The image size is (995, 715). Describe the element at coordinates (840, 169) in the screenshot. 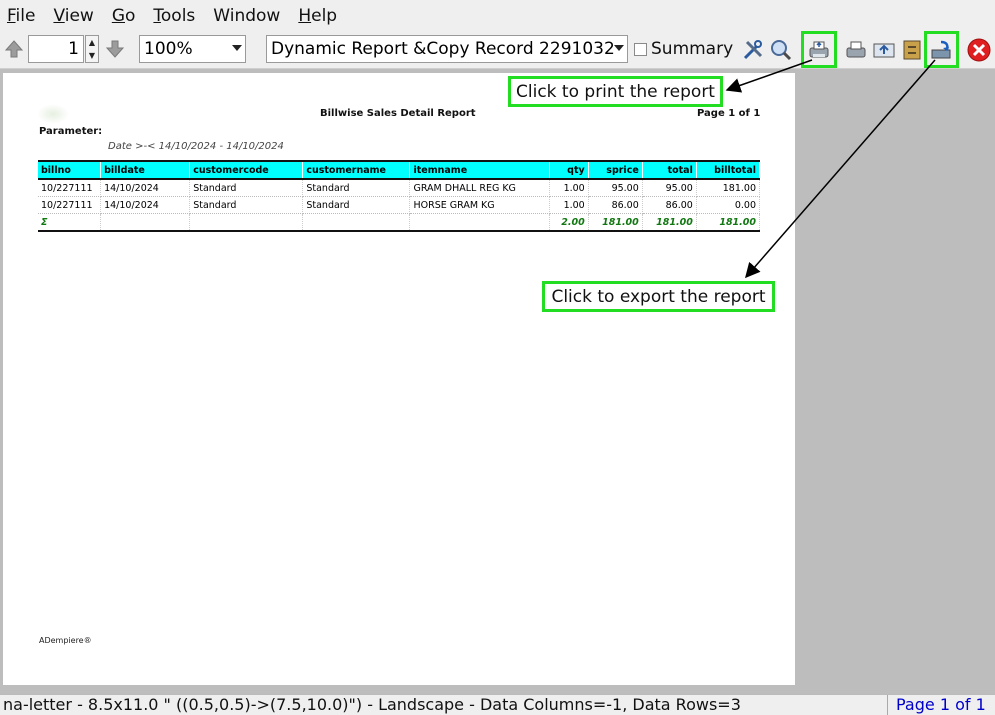

I see `export-arrow` at that location.